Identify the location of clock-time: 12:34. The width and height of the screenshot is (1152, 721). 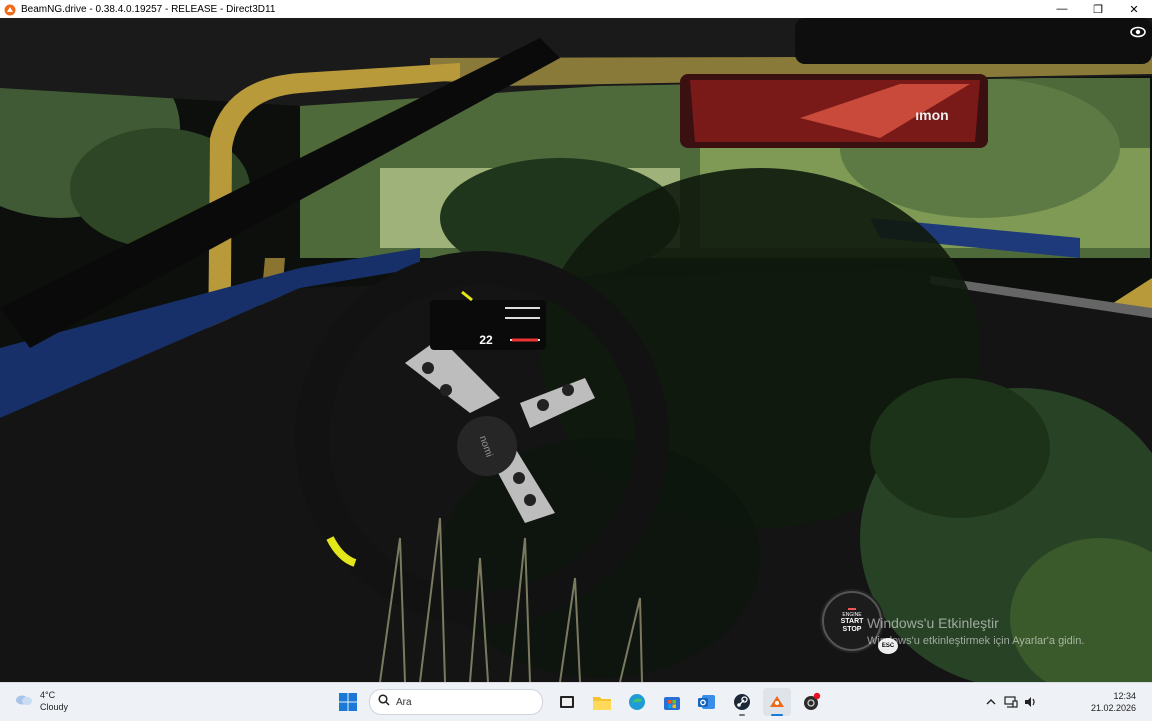
(1124, 696).